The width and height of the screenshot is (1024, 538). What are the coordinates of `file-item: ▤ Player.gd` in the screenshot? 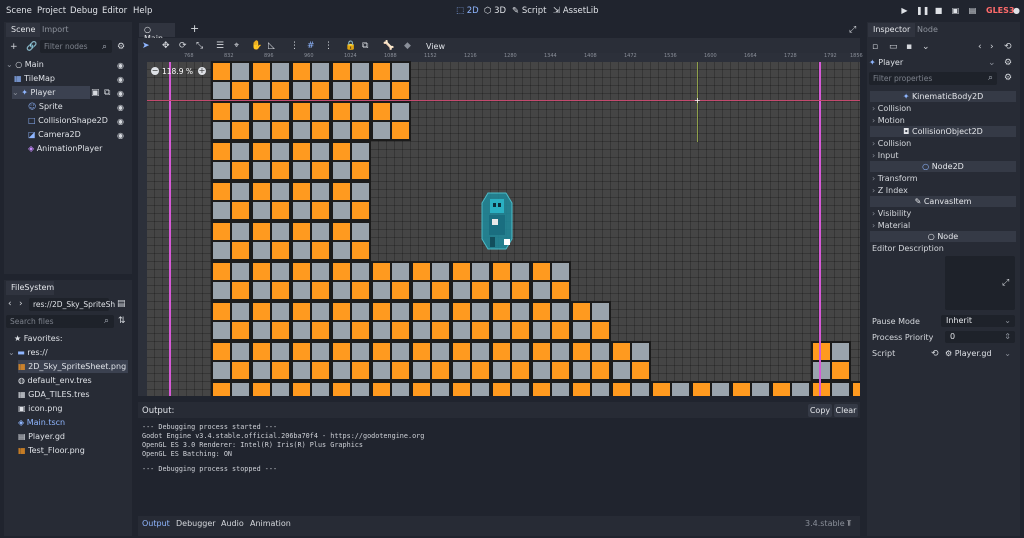 It's located at (73, 436).